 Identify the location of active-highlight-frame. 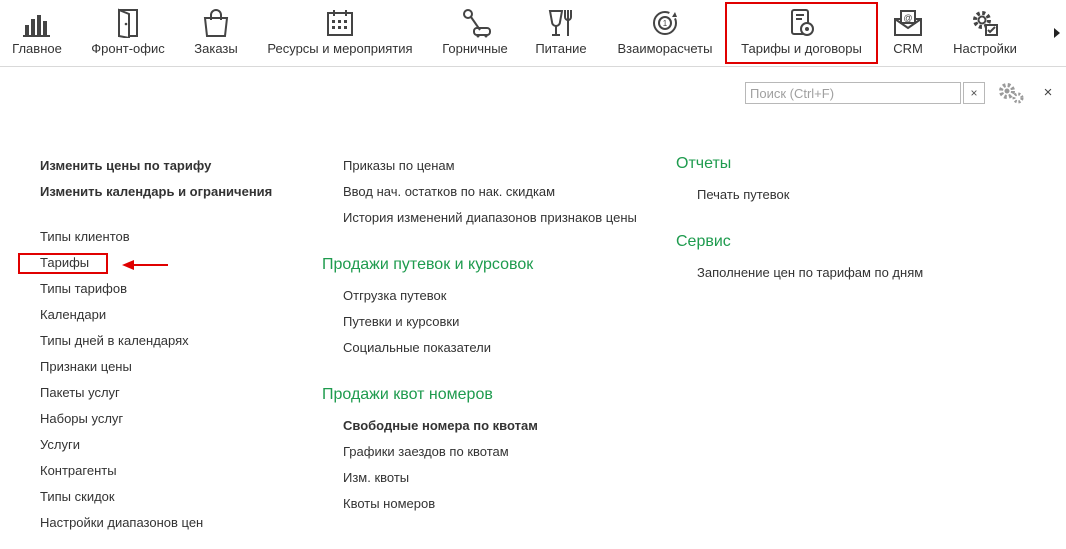
(801, 33).